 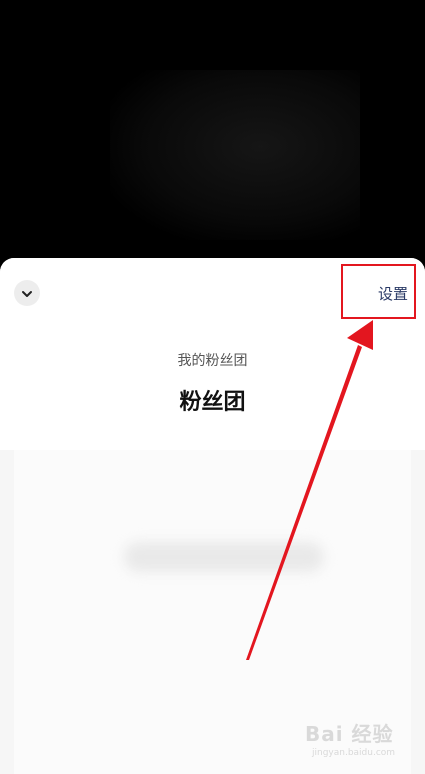 I want to click on watermark-logo: Bai 经验, so click(x=349, y=734).